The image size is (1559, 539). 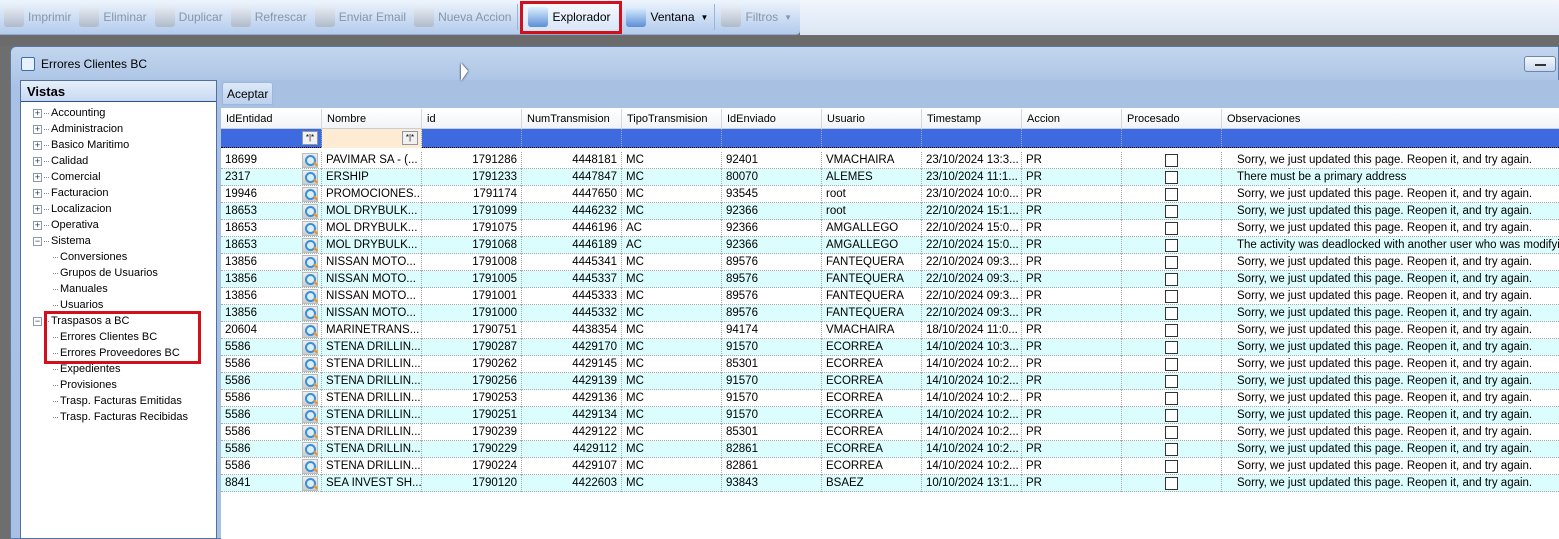 What do you see at coordinates (37, 17) in the screenshot?
I see `imprimir-button: Imprimir` at bounding box center [37, 17].